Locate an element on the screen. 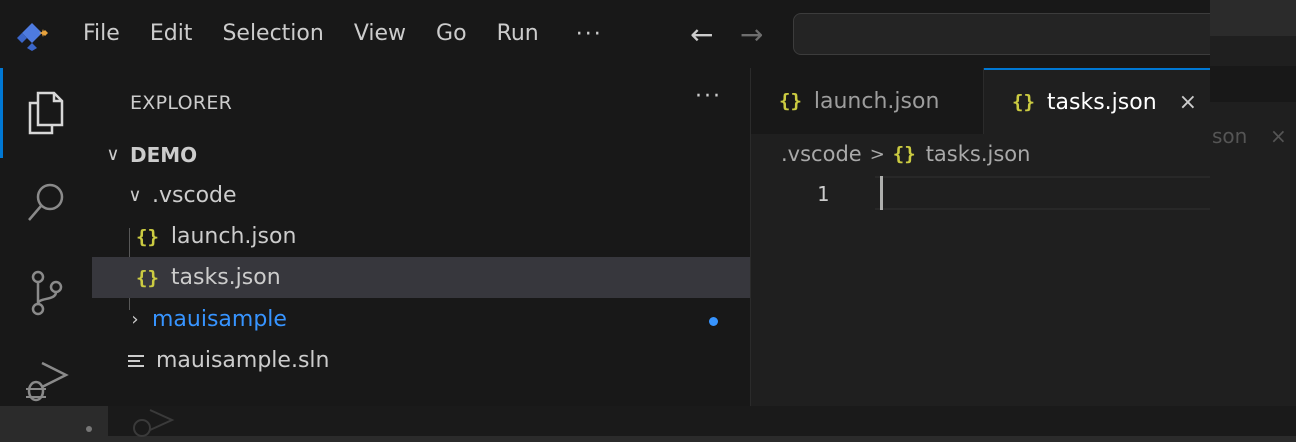  activity-search is located at coordinates (46, 203).